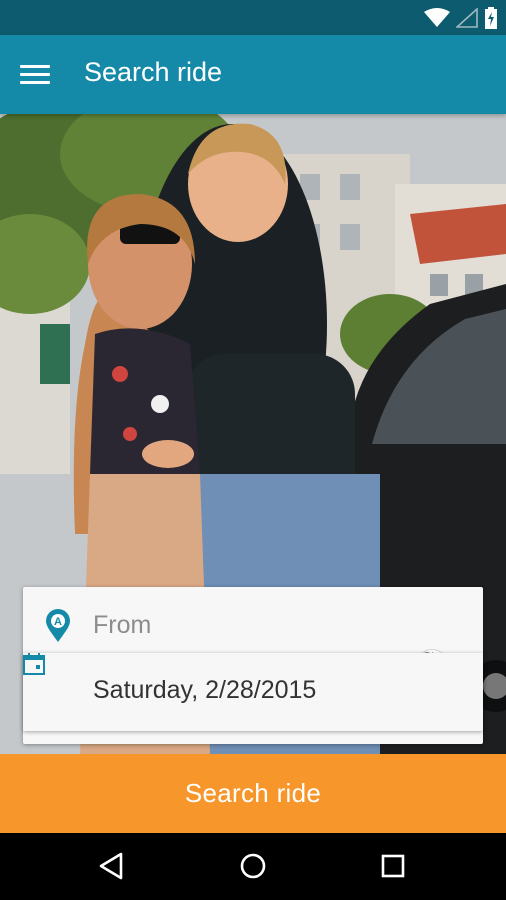 The width and height of the screenshot is (506, 900). I want to click on status-icons, so click(461, 18).